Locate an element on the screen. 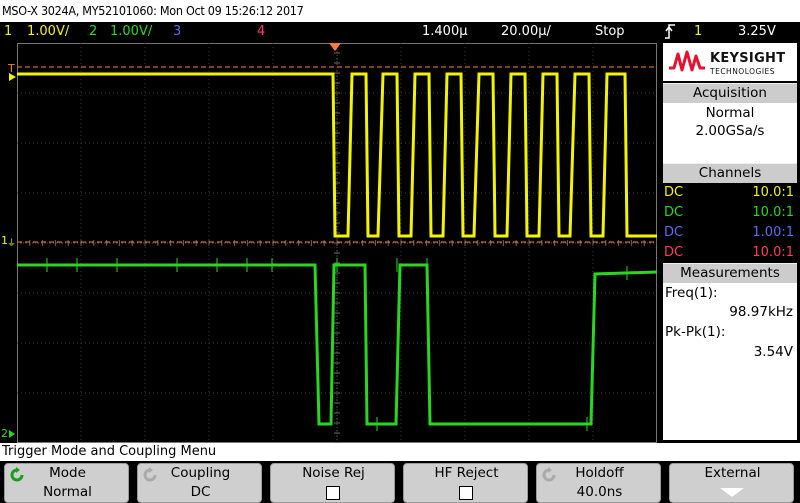 This screenshot has width=800, height=503. acquisition-header: Acquisition is located at coordinates (730, 93).